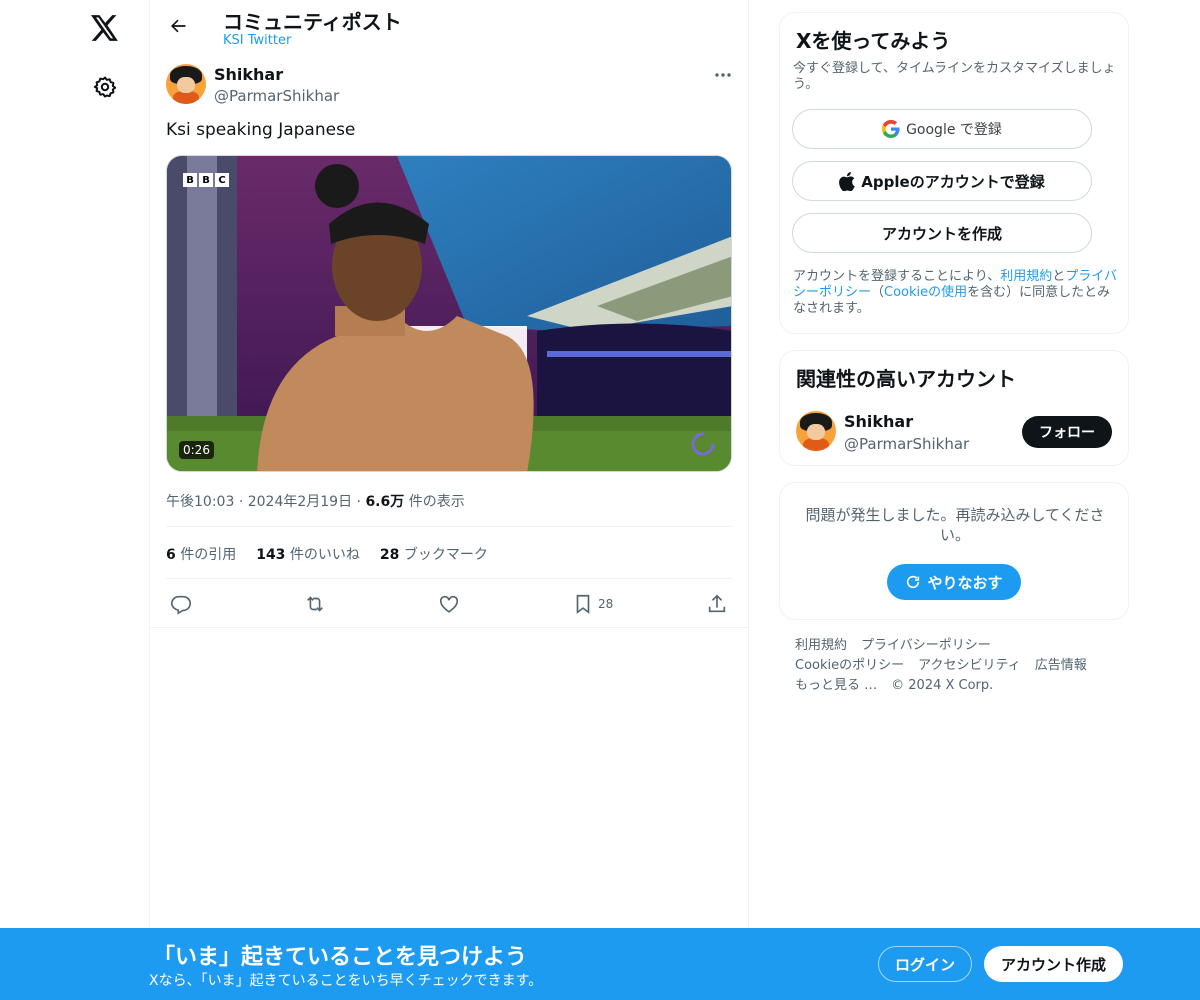 Image resolution: width=1200 pixels, height=1000 pixels. I want to click on share-button, so click(717, 604).